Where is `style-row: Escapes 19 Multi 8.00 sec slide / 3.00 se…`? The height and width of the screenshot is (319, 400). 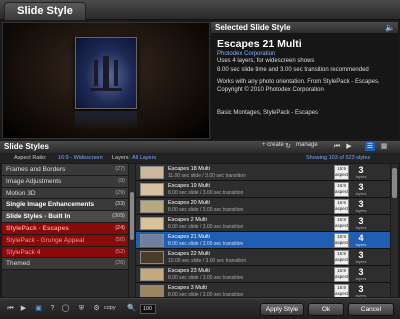 style-row: Escapes 19 Multi 8.00 sec slide / 3.00 se… is located at coordinates (263, 189).